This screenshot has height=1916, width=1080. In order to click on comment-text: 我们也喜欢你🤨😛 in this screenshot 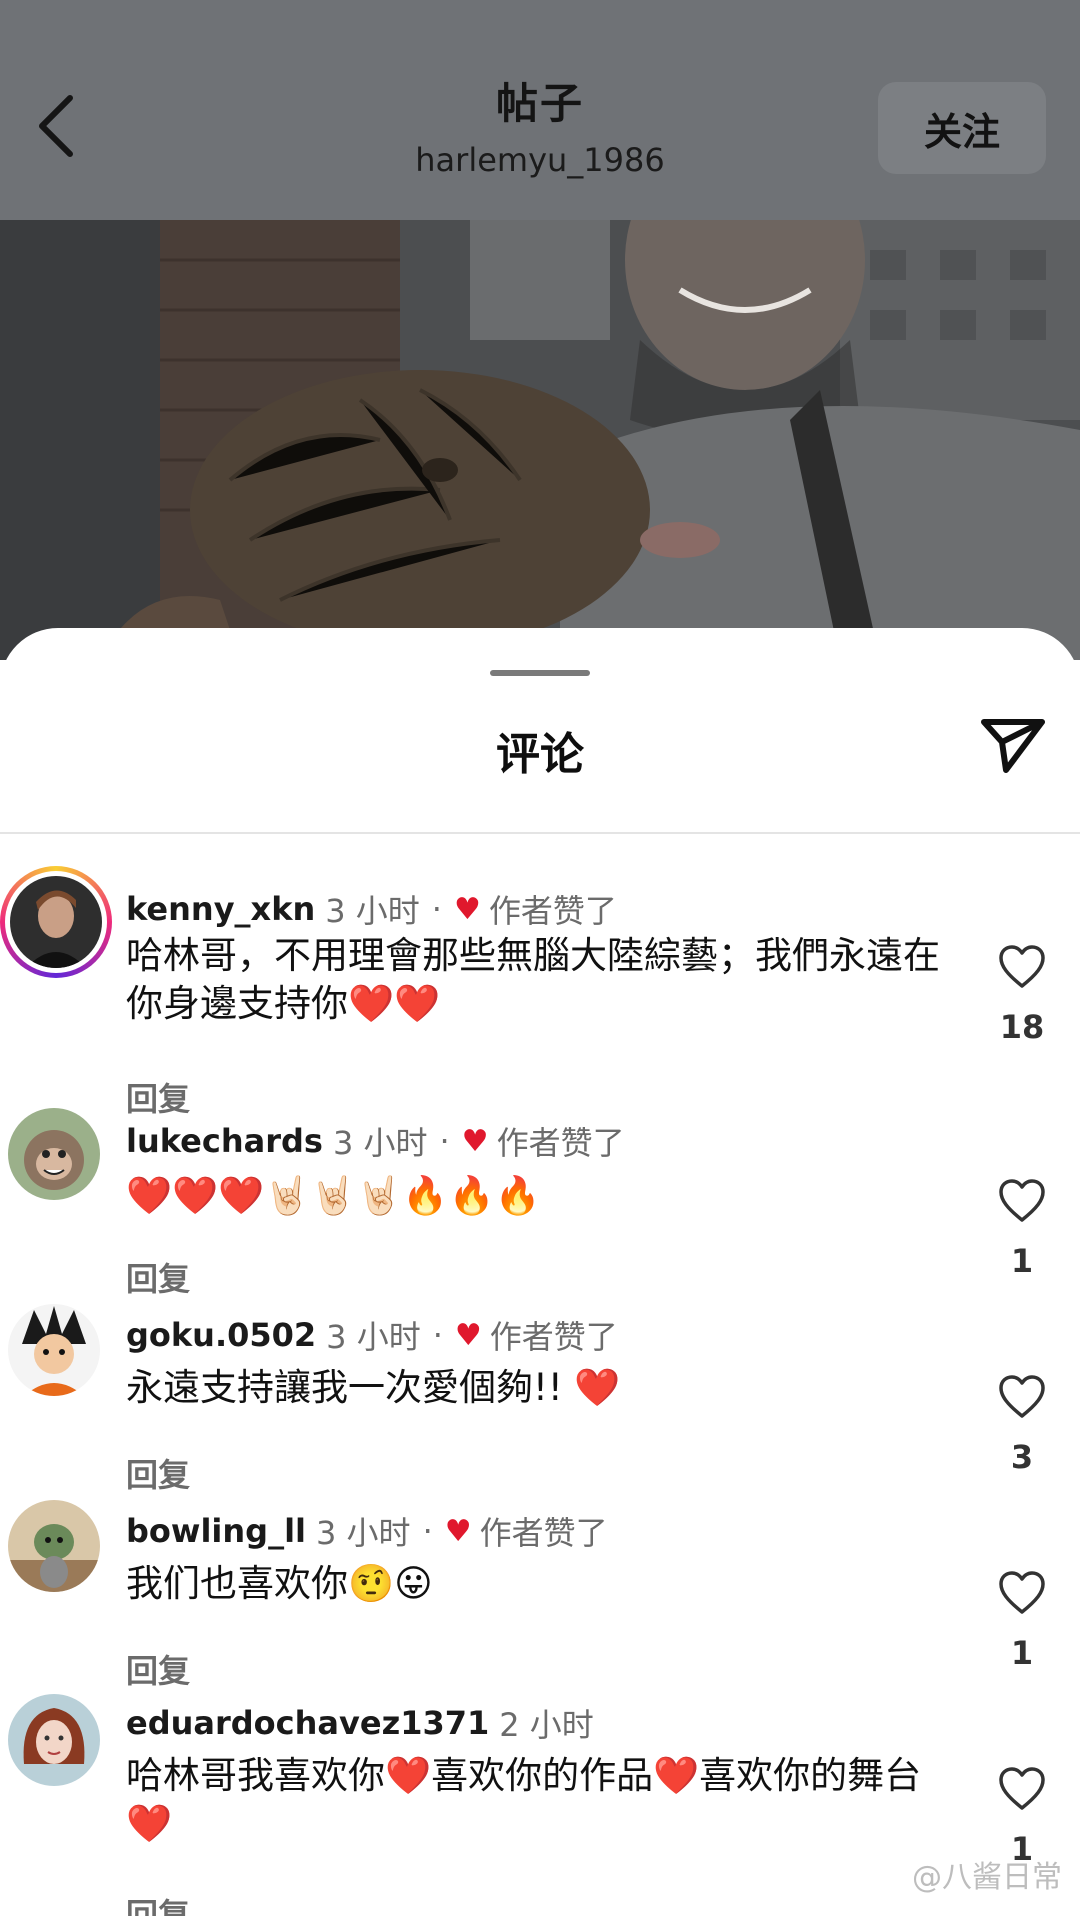, I will do `click(279, 1583)`.